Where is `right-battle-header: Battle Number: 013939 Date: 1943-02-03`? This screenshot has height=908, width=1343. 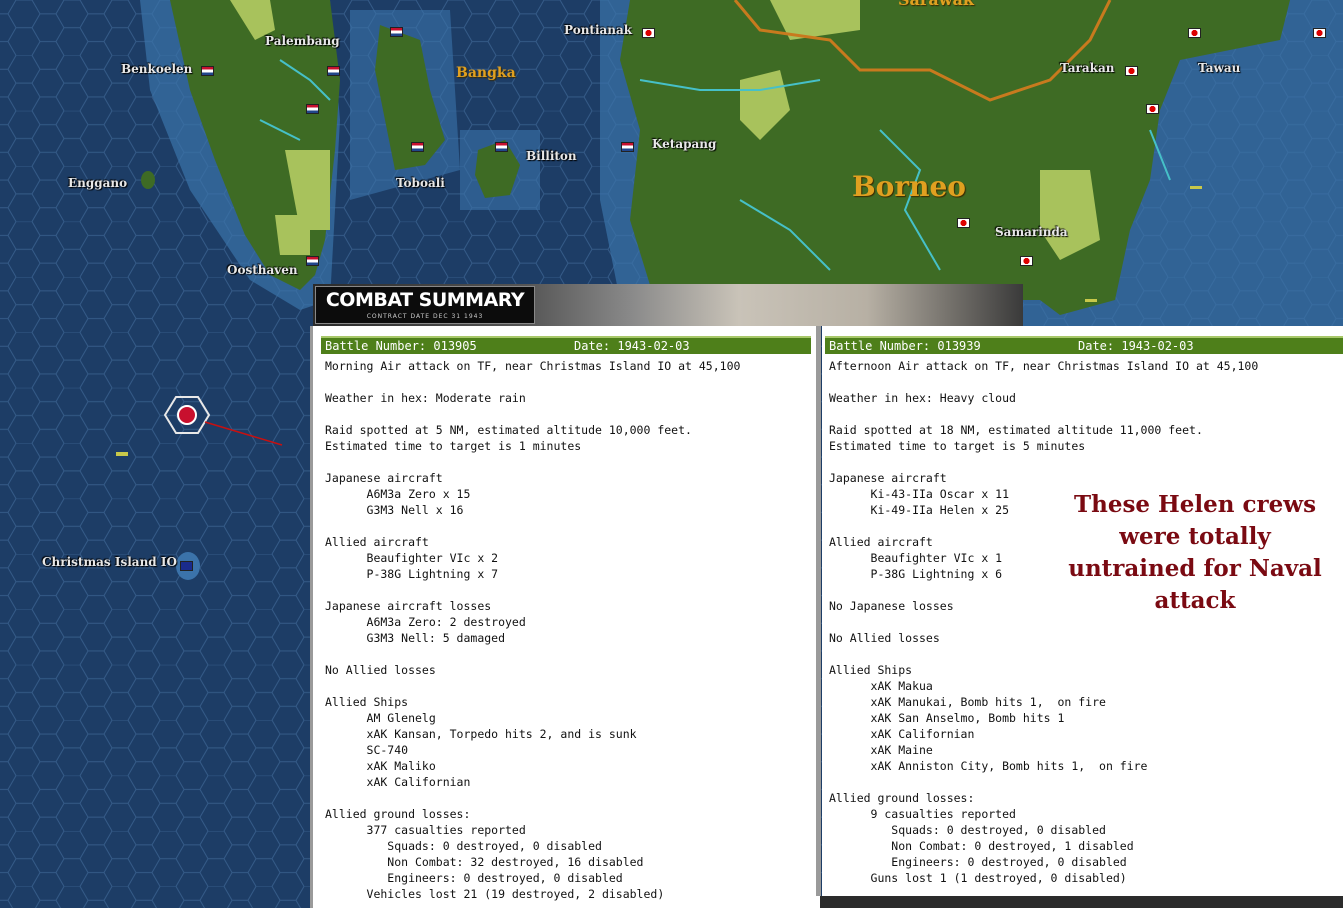
right-battle-header: Battle Number: 013939 Date: 1943-02-03 is located at coordinates (1084, 345).